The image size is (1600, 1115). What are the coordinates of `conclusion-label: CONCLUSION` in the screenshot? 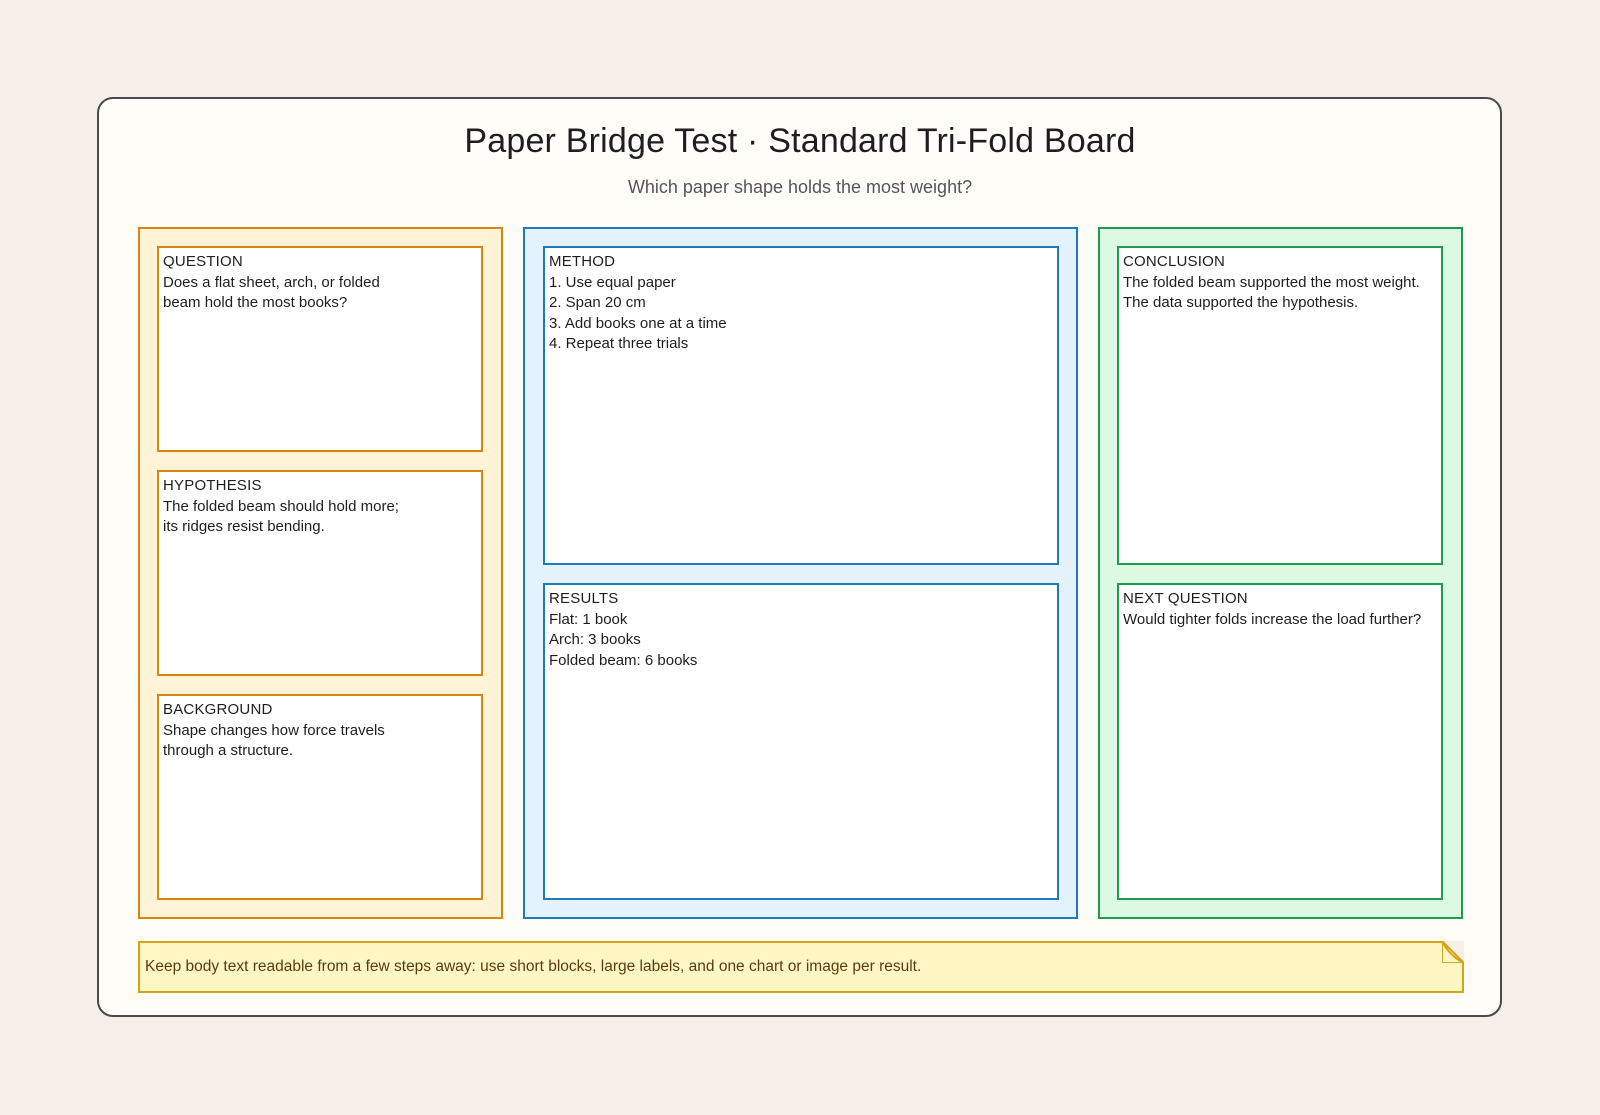 It's located at (1174, 261).